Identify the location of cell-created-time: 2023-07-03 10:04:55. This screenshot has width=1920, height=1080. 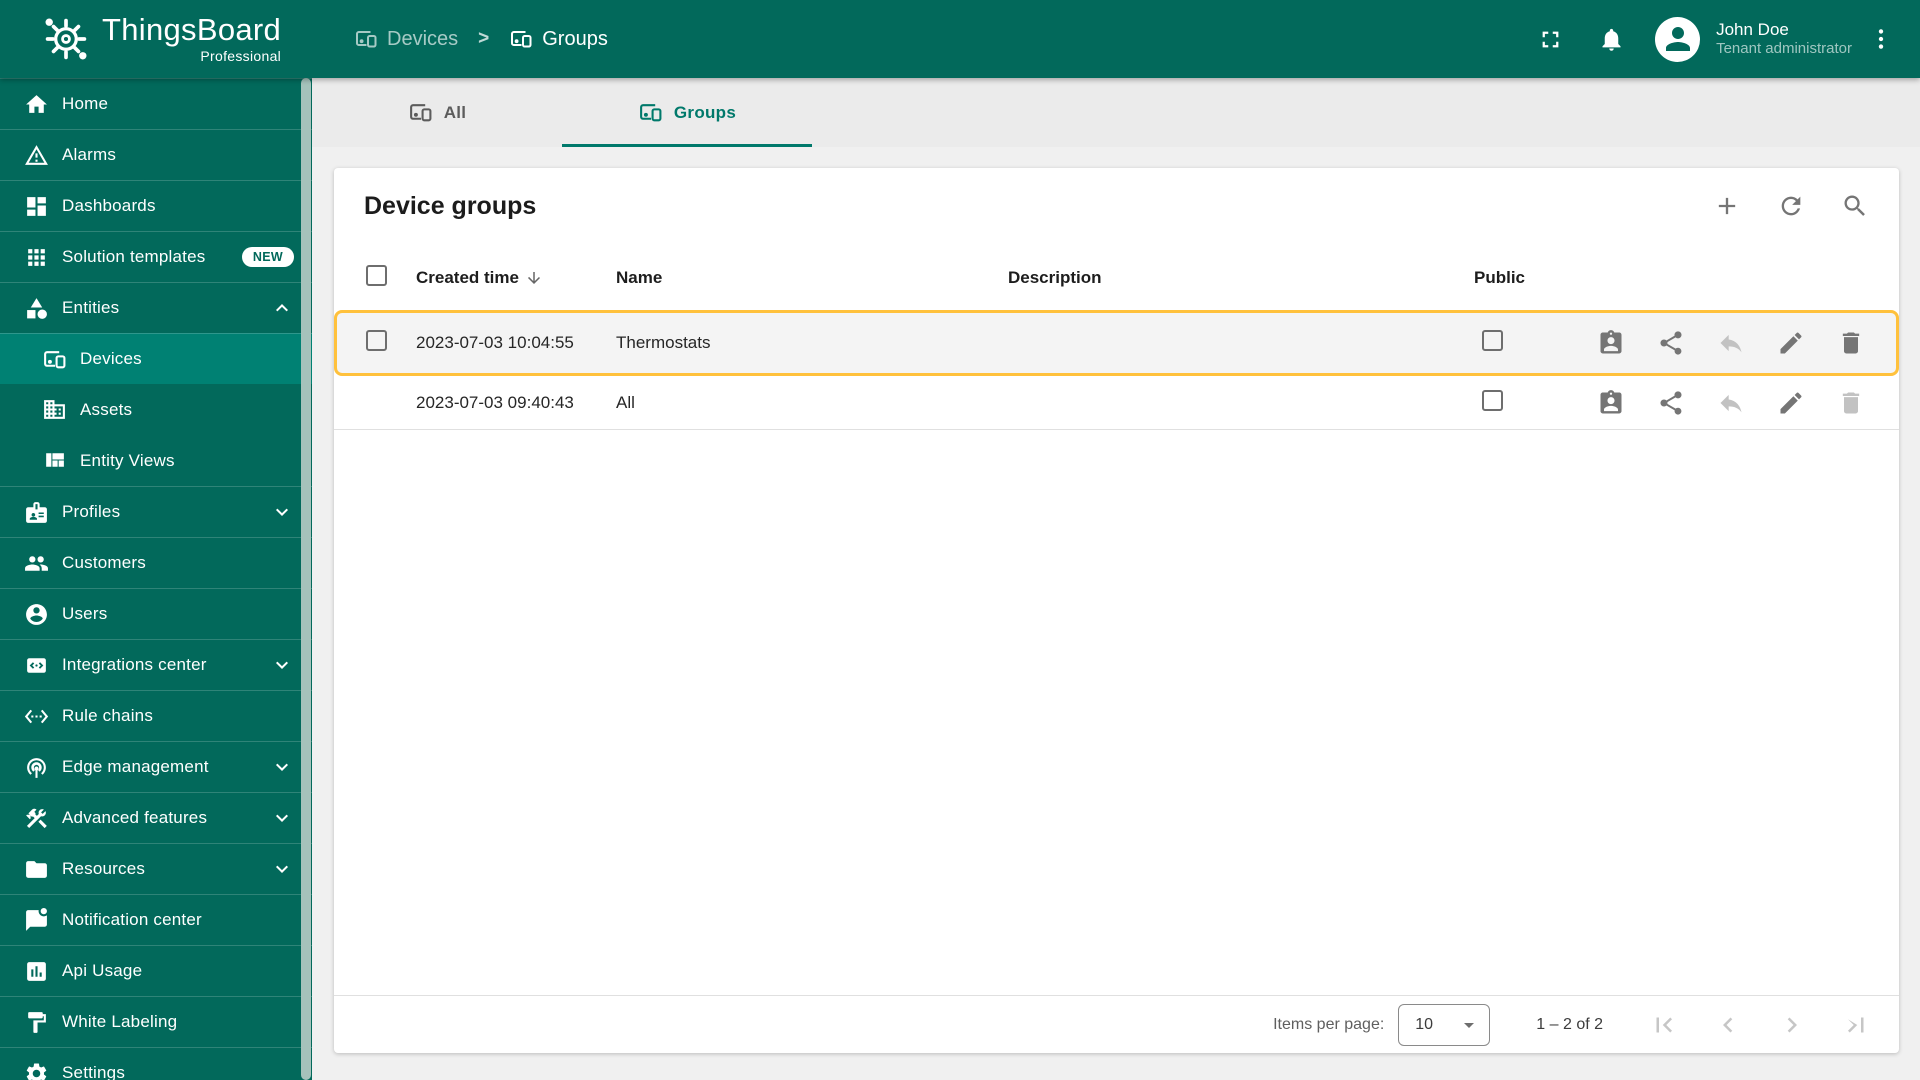
(495, 342).